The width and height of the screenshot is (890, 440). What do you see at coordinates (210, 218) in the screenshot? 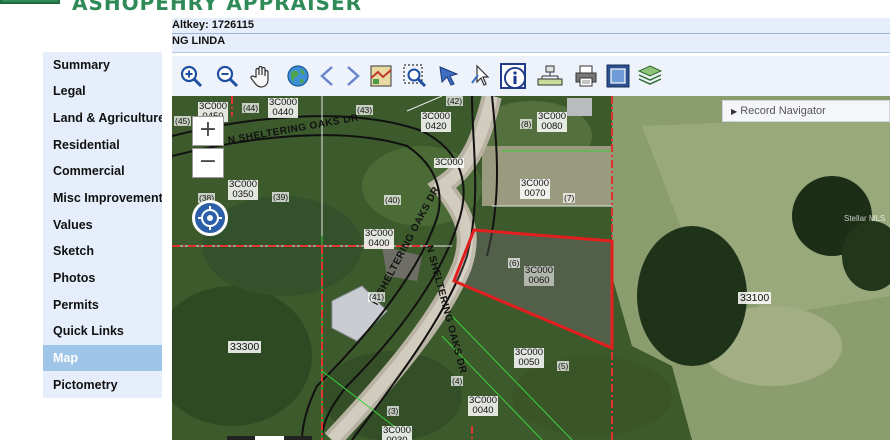
I see `locate-me-icon` at bounding box center [210, 218].